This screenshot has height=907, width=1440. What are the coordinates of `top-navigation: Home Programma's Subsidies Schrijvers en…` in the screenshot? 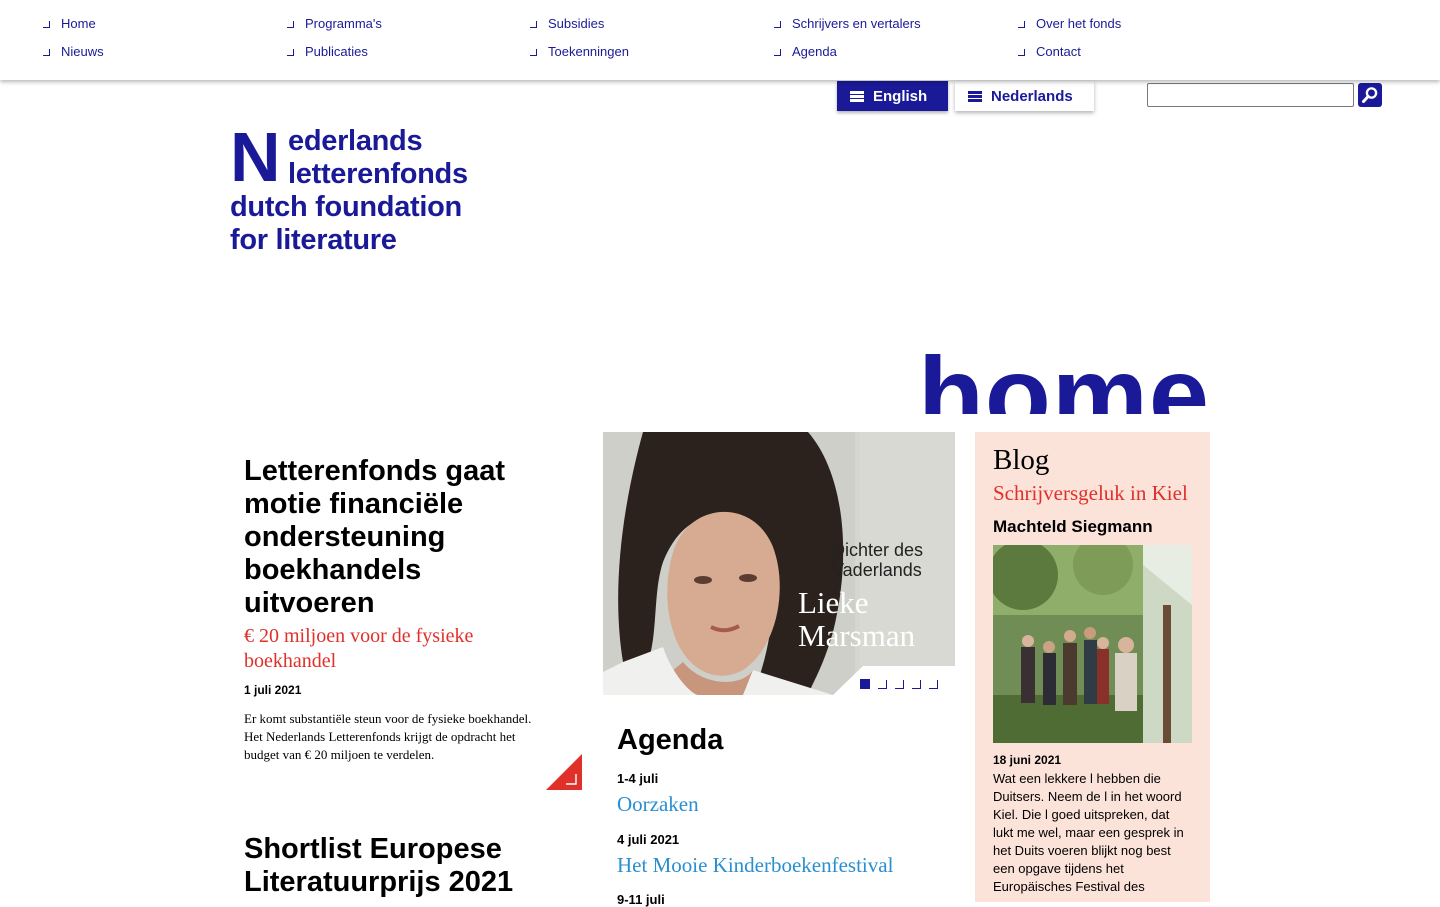 It's located at (720, 40).